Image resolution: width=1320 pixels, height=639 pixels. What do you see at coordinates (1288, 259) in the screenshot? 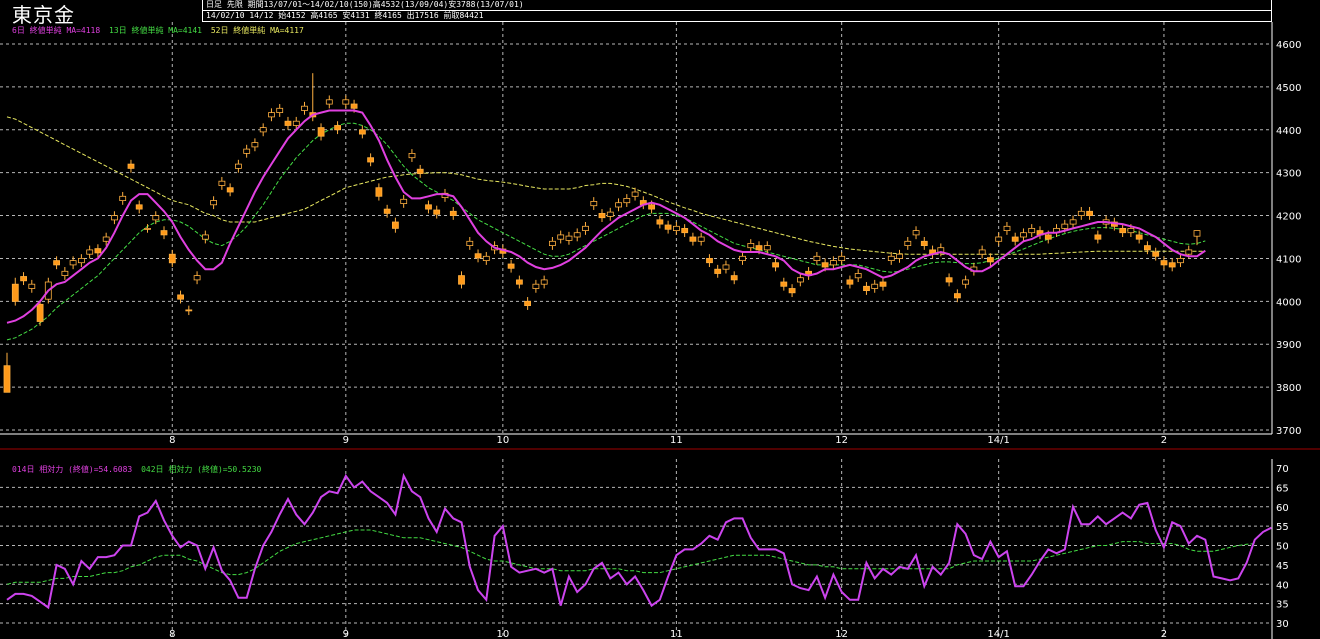
I see `price-tick-label: 4100` at bounding box center [1288, 259].